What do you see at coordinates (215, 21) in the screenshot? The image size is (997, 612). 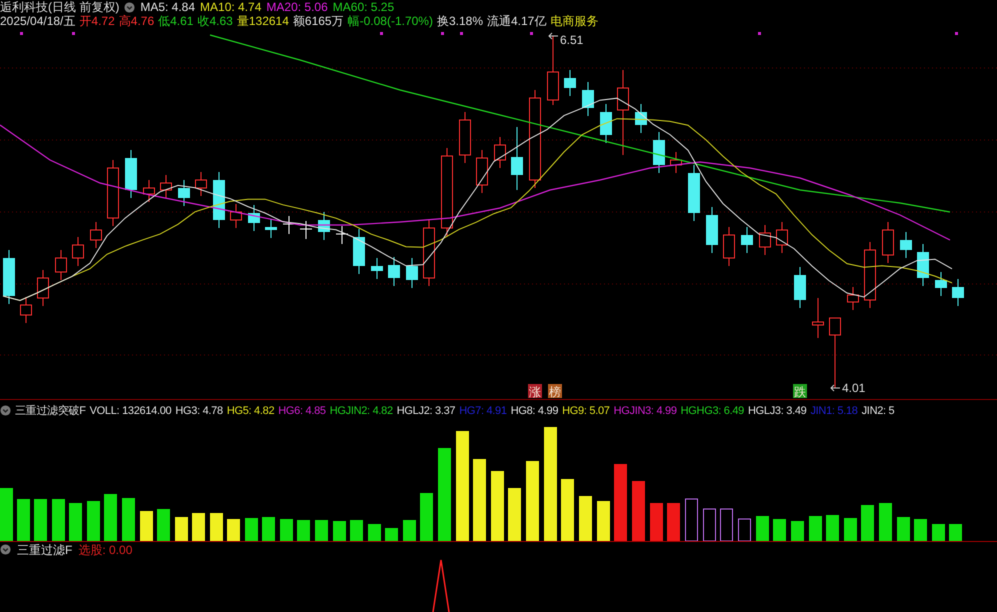 I see `quote-field: 收4.63` at bounding box center [215, 21].